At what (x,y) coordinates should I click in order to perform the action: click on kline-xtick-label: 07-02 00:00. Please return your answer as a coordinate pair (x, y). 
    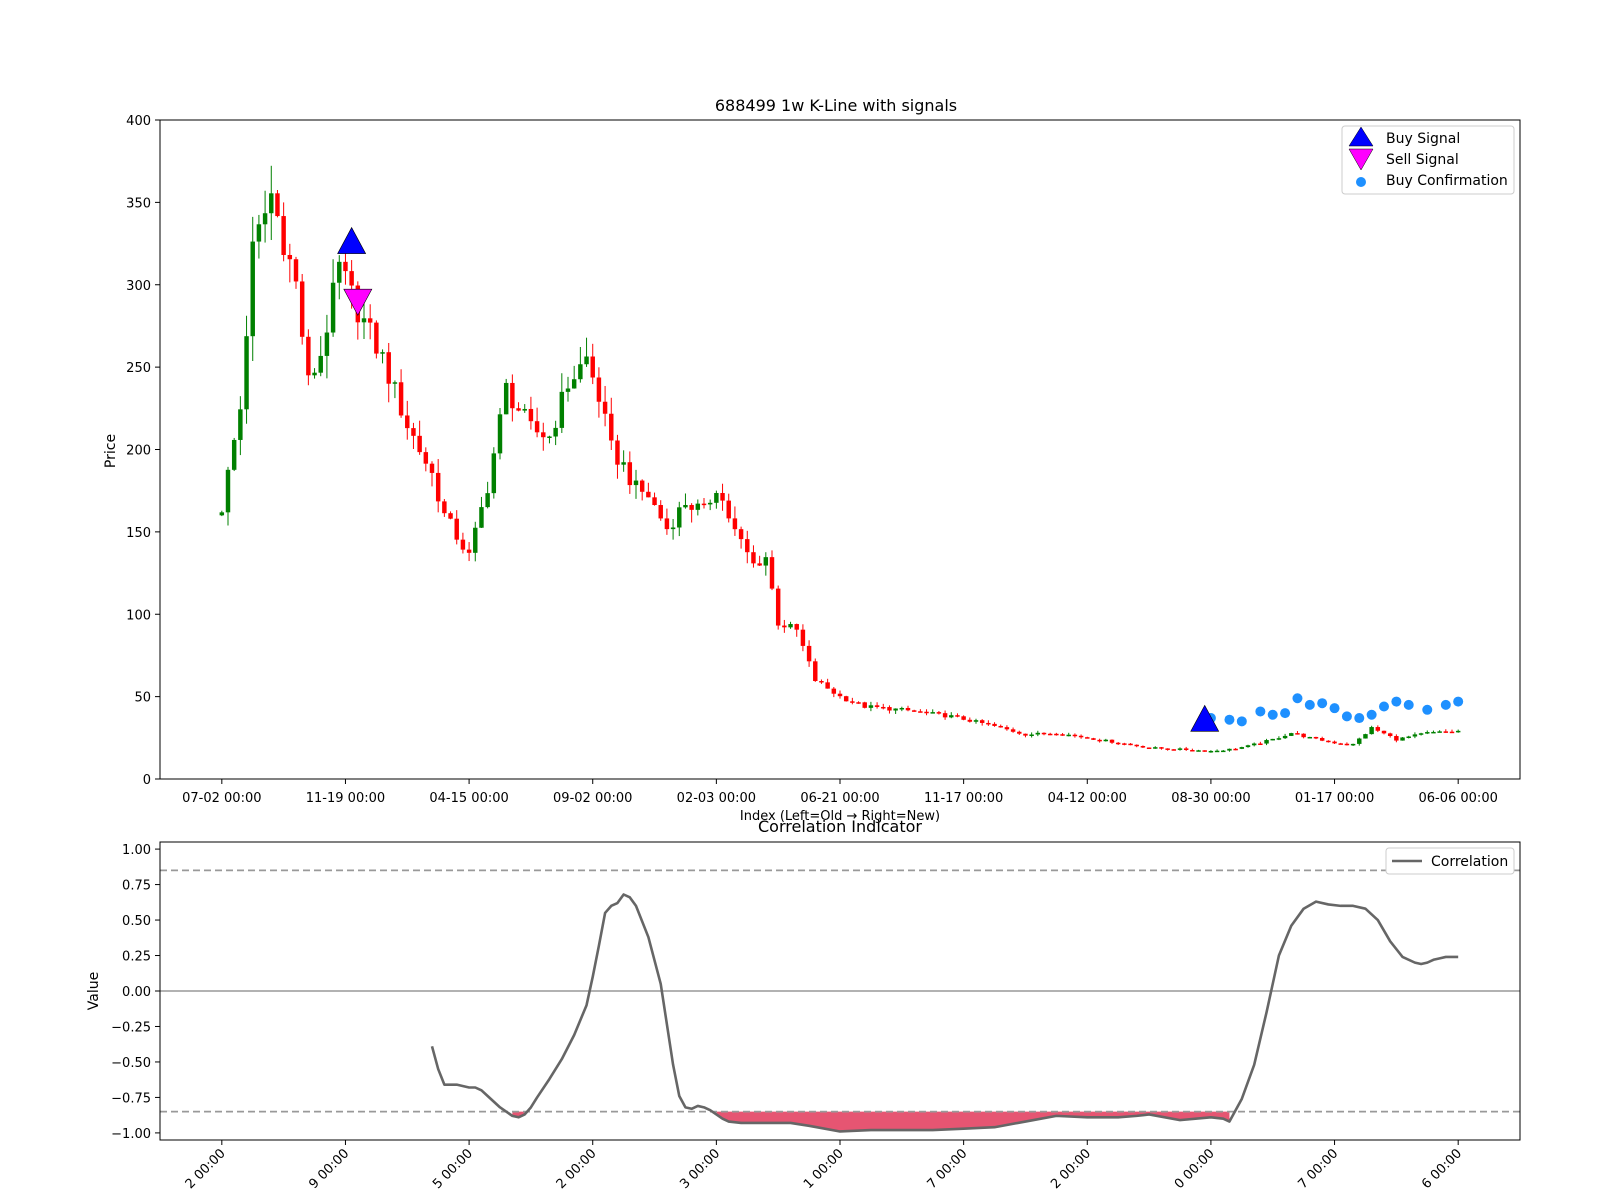
    Looking at the image, I should click on (221, 798).